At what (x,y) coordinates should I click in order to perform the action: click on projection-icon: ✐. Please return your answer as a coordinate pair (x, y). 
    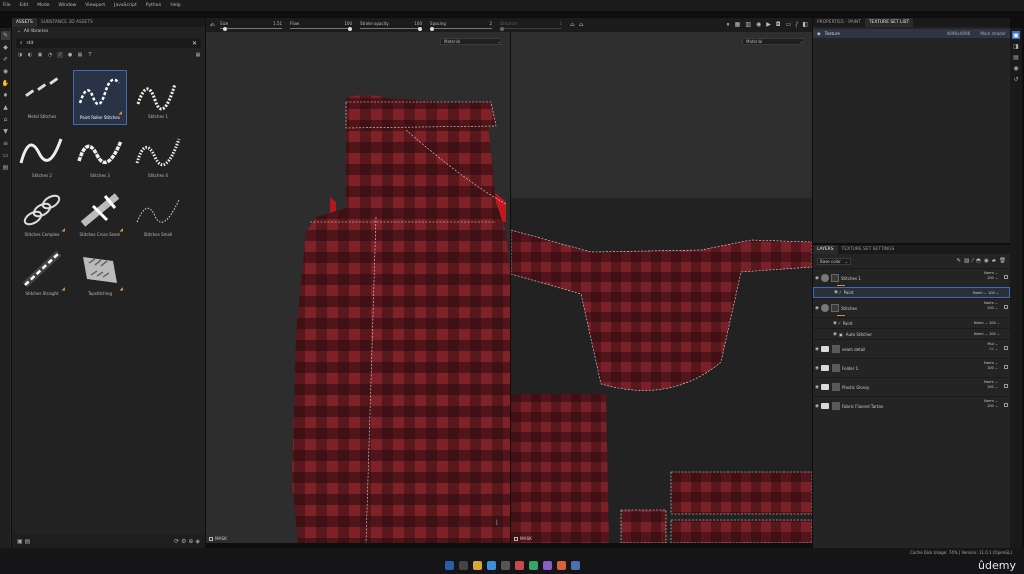
    Looking at the image, I should click on (5, 59).